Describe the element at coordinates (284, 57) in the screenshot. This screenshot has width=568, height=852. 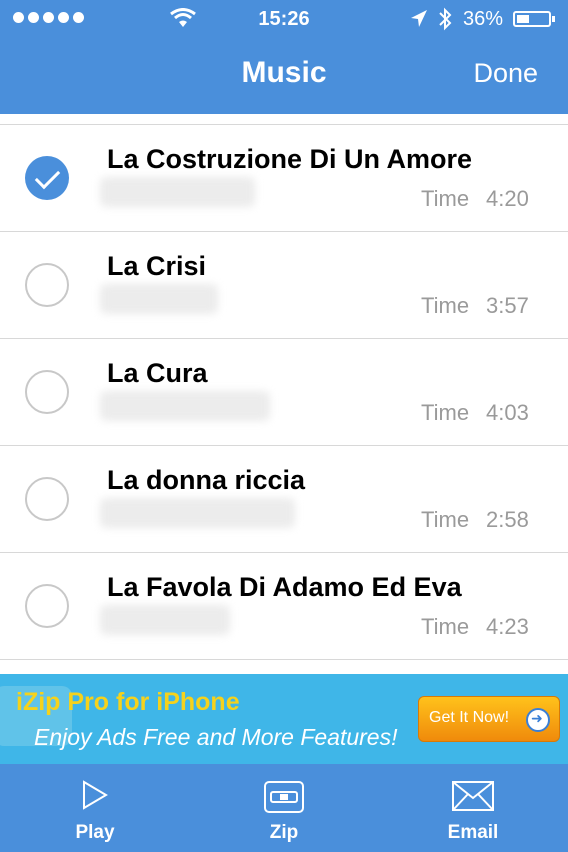
I see `nav-header: 15:26 36% Music Done` at that location.